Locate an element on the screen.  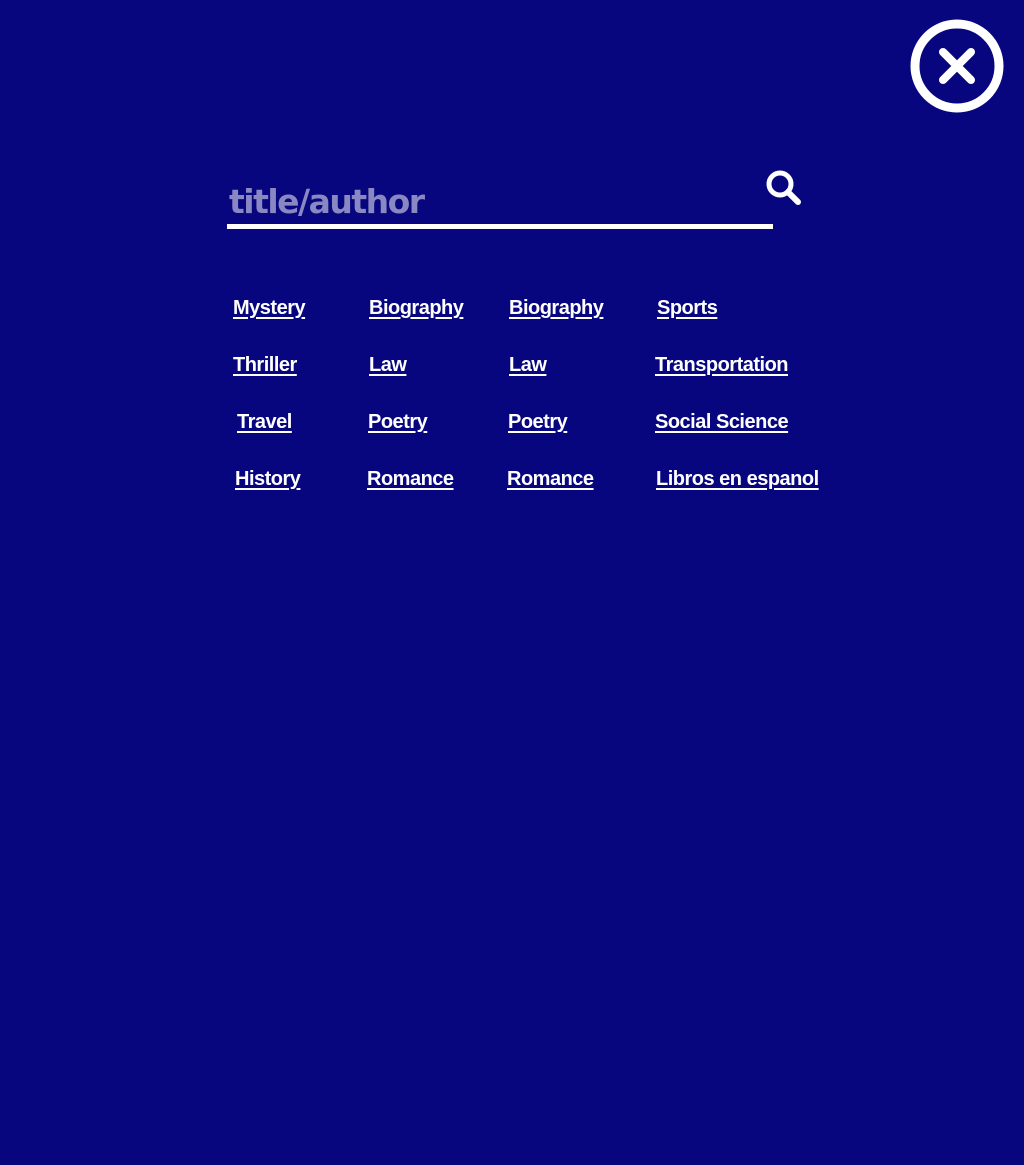
genre-link-mystery: Mystery is located at coordinates (269, 308).